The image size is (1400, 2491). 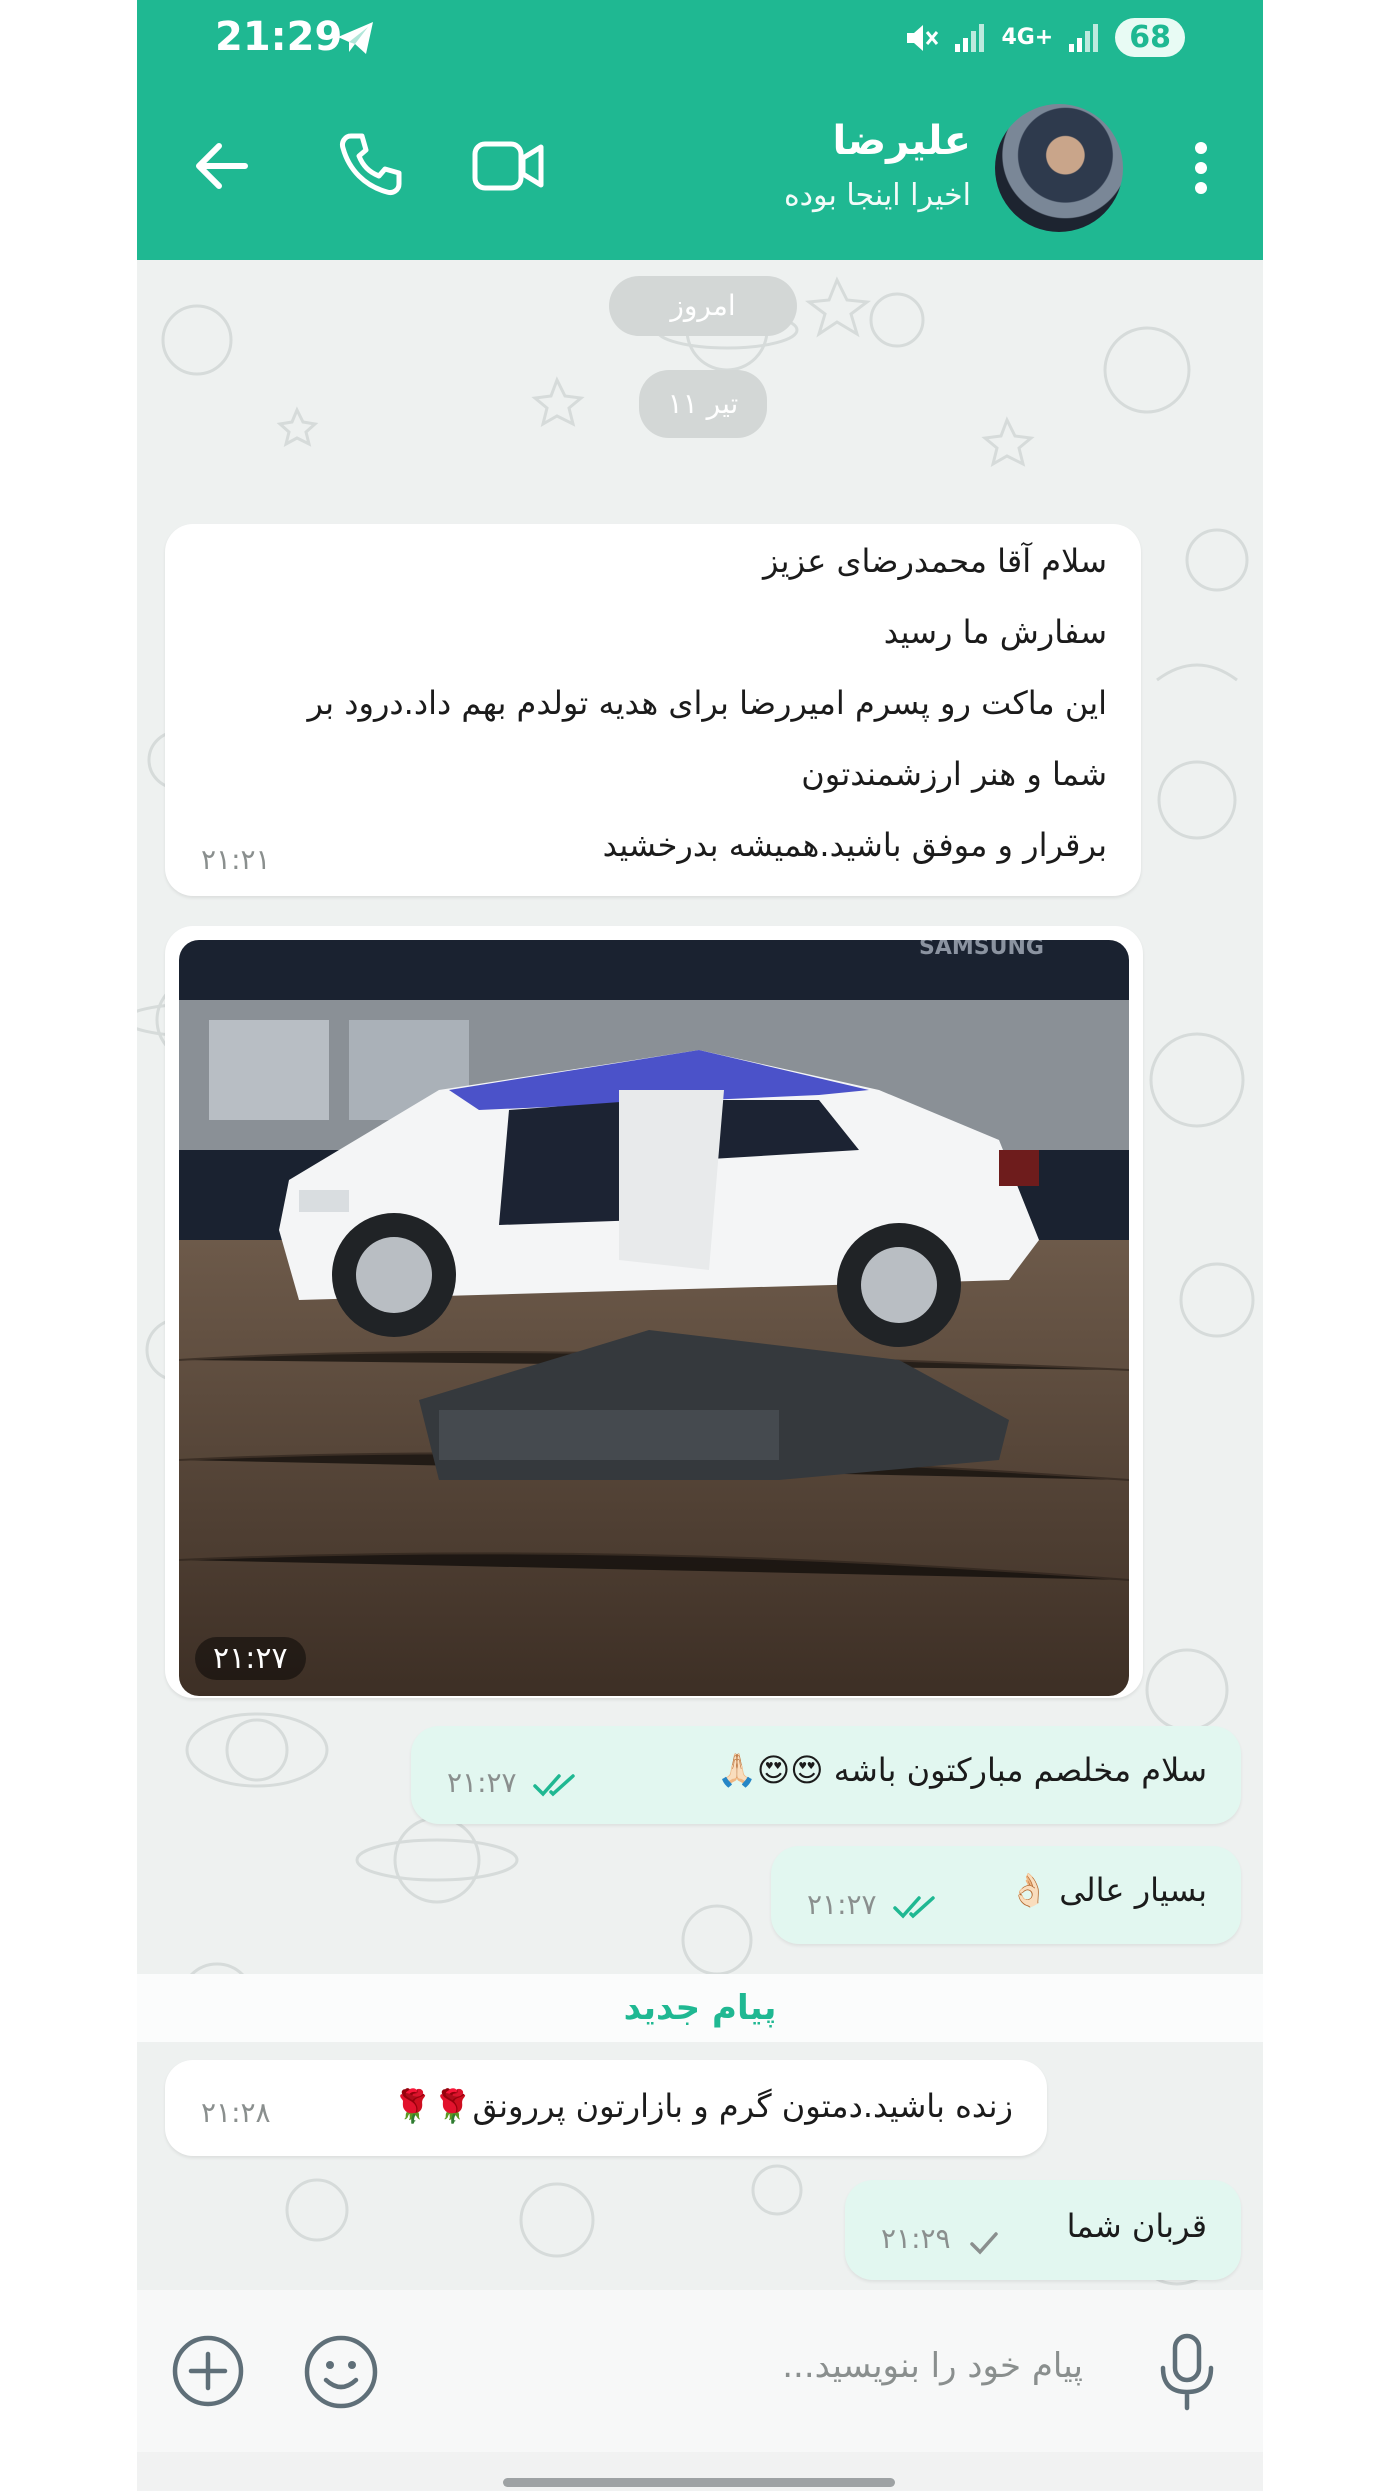 I want to click on back-arrow-icon, so click(x=221, y=166).